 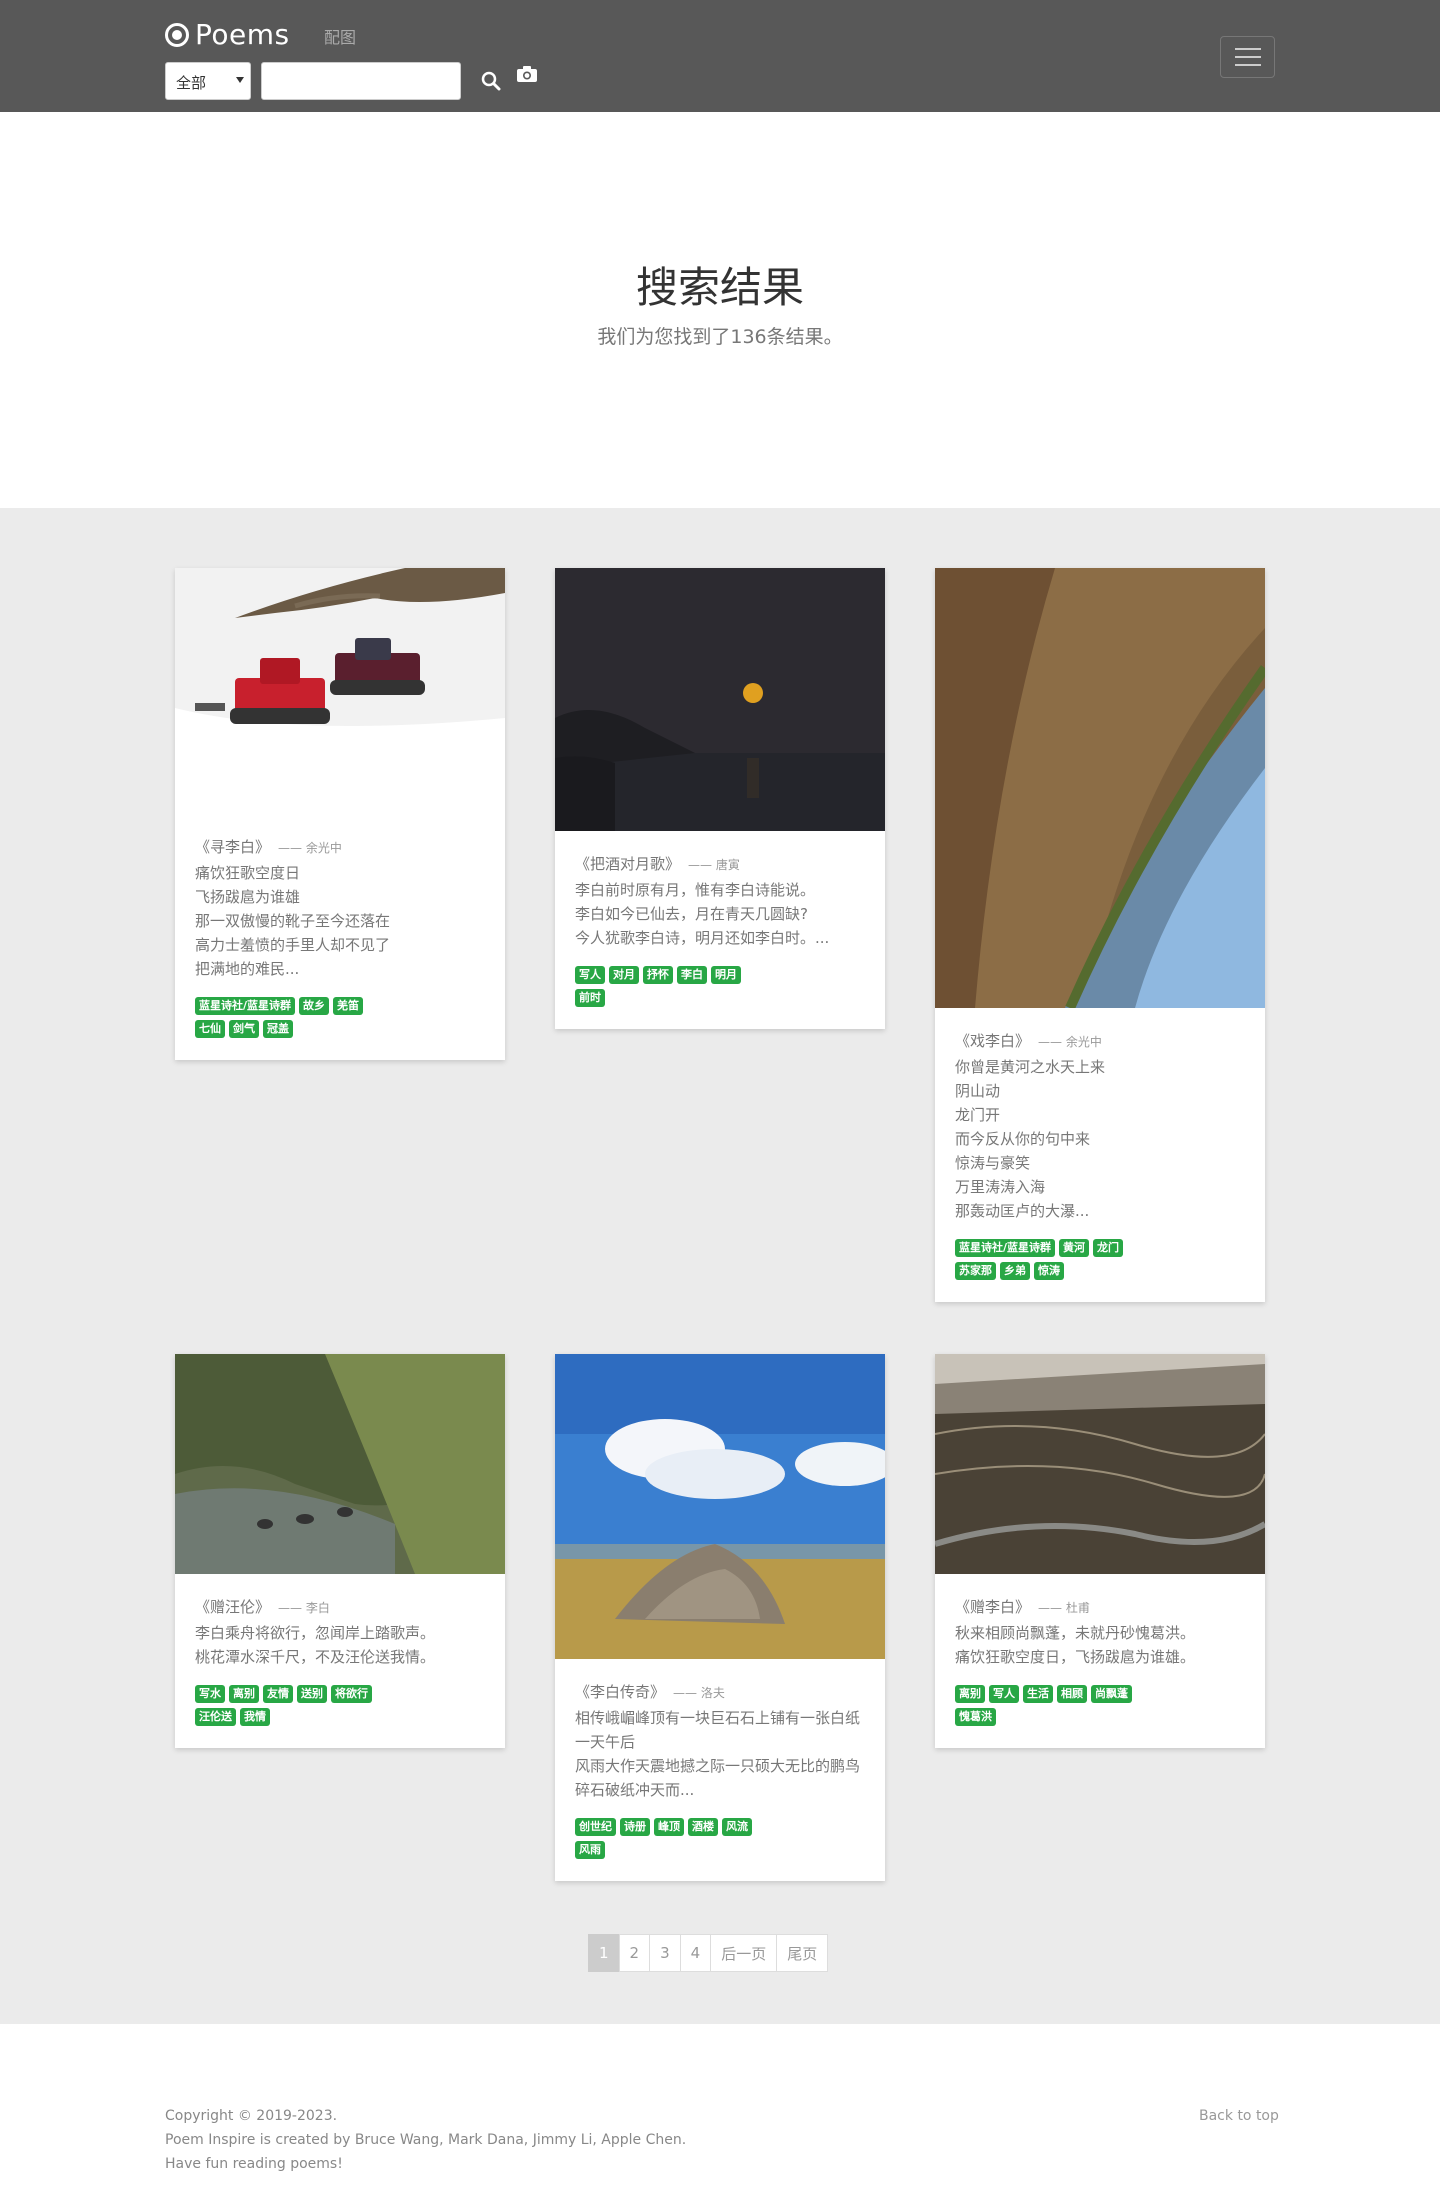 I want to click on tag: 对月, so click(x=624, y=975).